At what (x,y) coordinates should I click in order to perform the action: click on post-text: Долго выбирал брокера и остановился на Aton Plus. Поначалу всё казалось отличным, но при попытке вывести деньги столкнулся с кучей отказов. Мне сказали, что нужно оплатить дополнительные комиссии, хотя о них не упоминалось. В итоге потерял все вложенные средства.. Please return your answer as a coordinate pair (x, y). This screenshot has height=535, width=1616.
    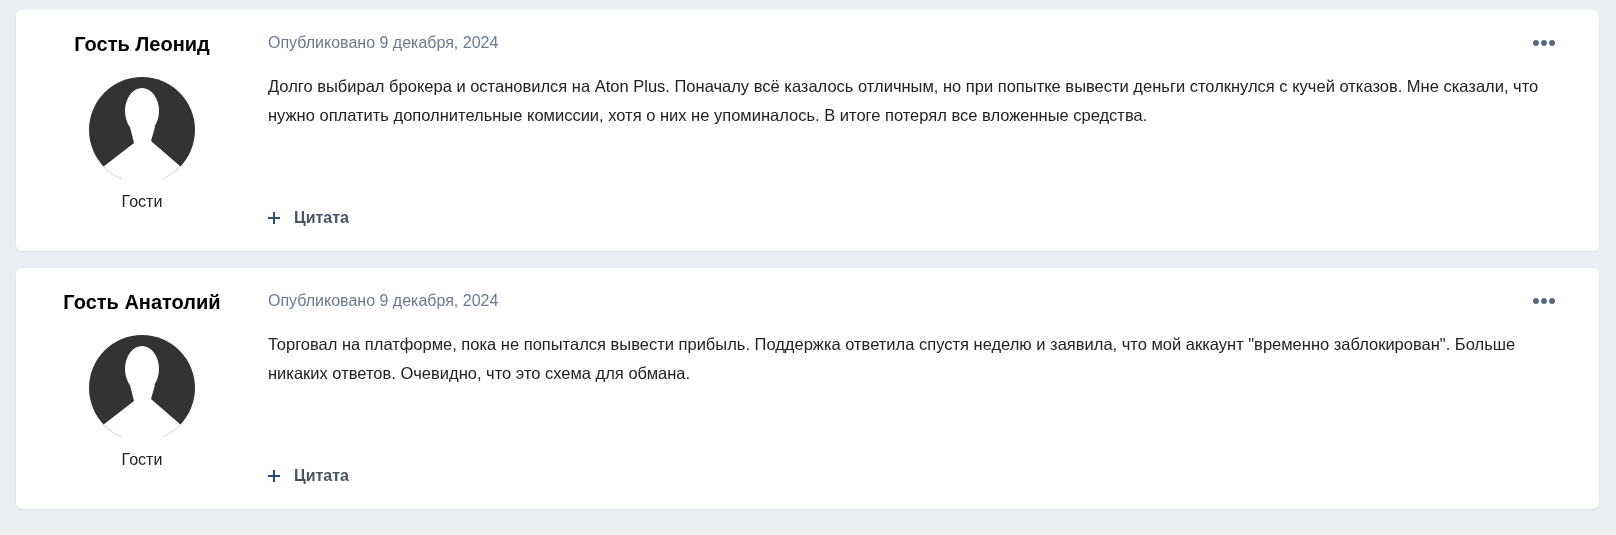
    Looking at the image, I should click on (904, 101).